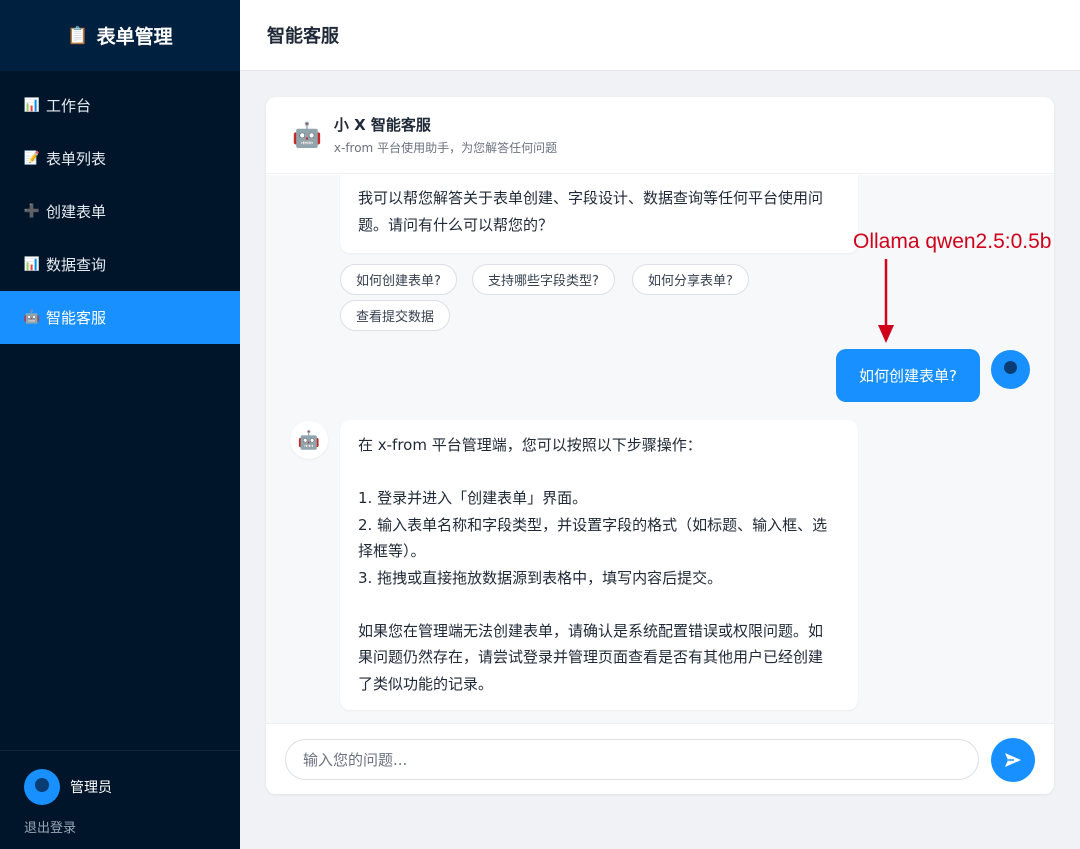 Image resolution: width=1080 pixels, height=849 pixels. Describe the element at coordinates (120, 211) in the screenshot. I see `sidebar-item-create-form: ➕ 创建表单` at that location.